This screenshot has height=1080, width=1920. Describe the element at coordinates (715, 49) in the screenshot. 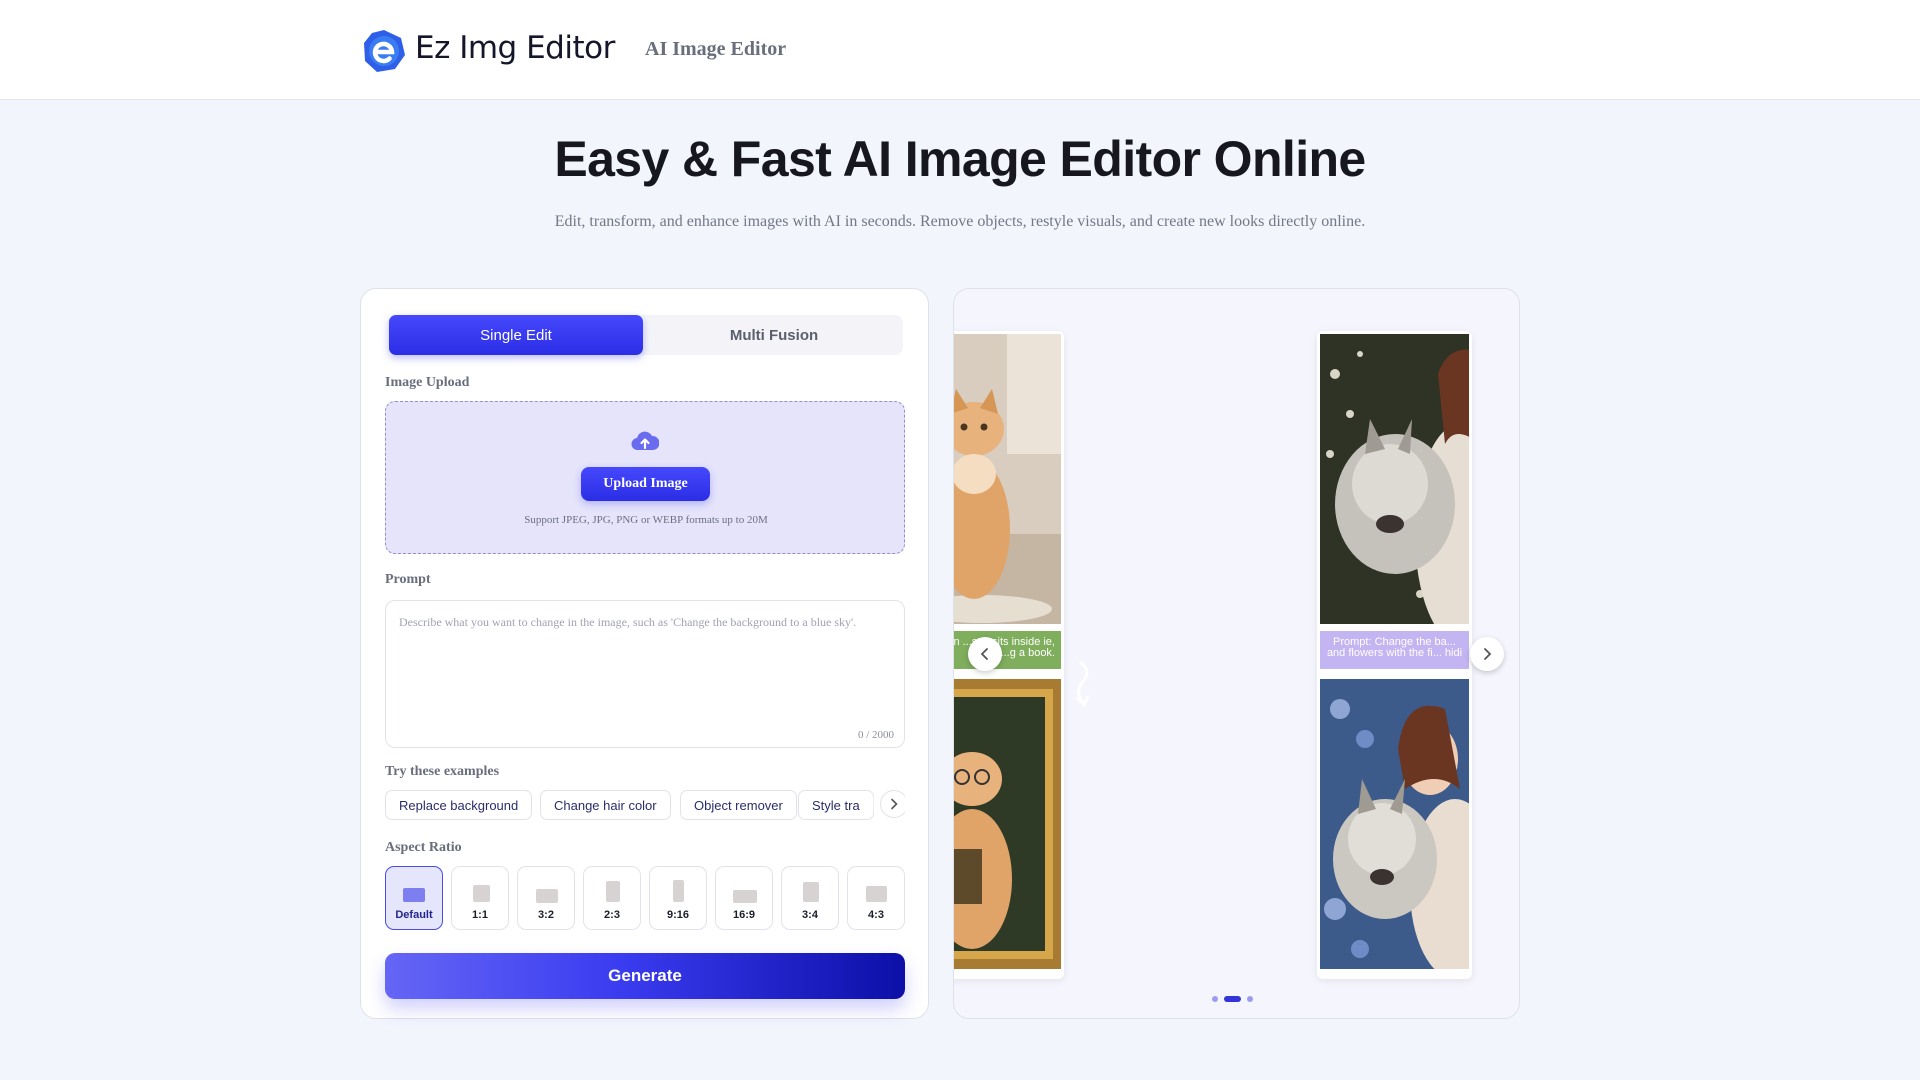

I see `nav-ai-image-editor: AI Image Editor` at that location.